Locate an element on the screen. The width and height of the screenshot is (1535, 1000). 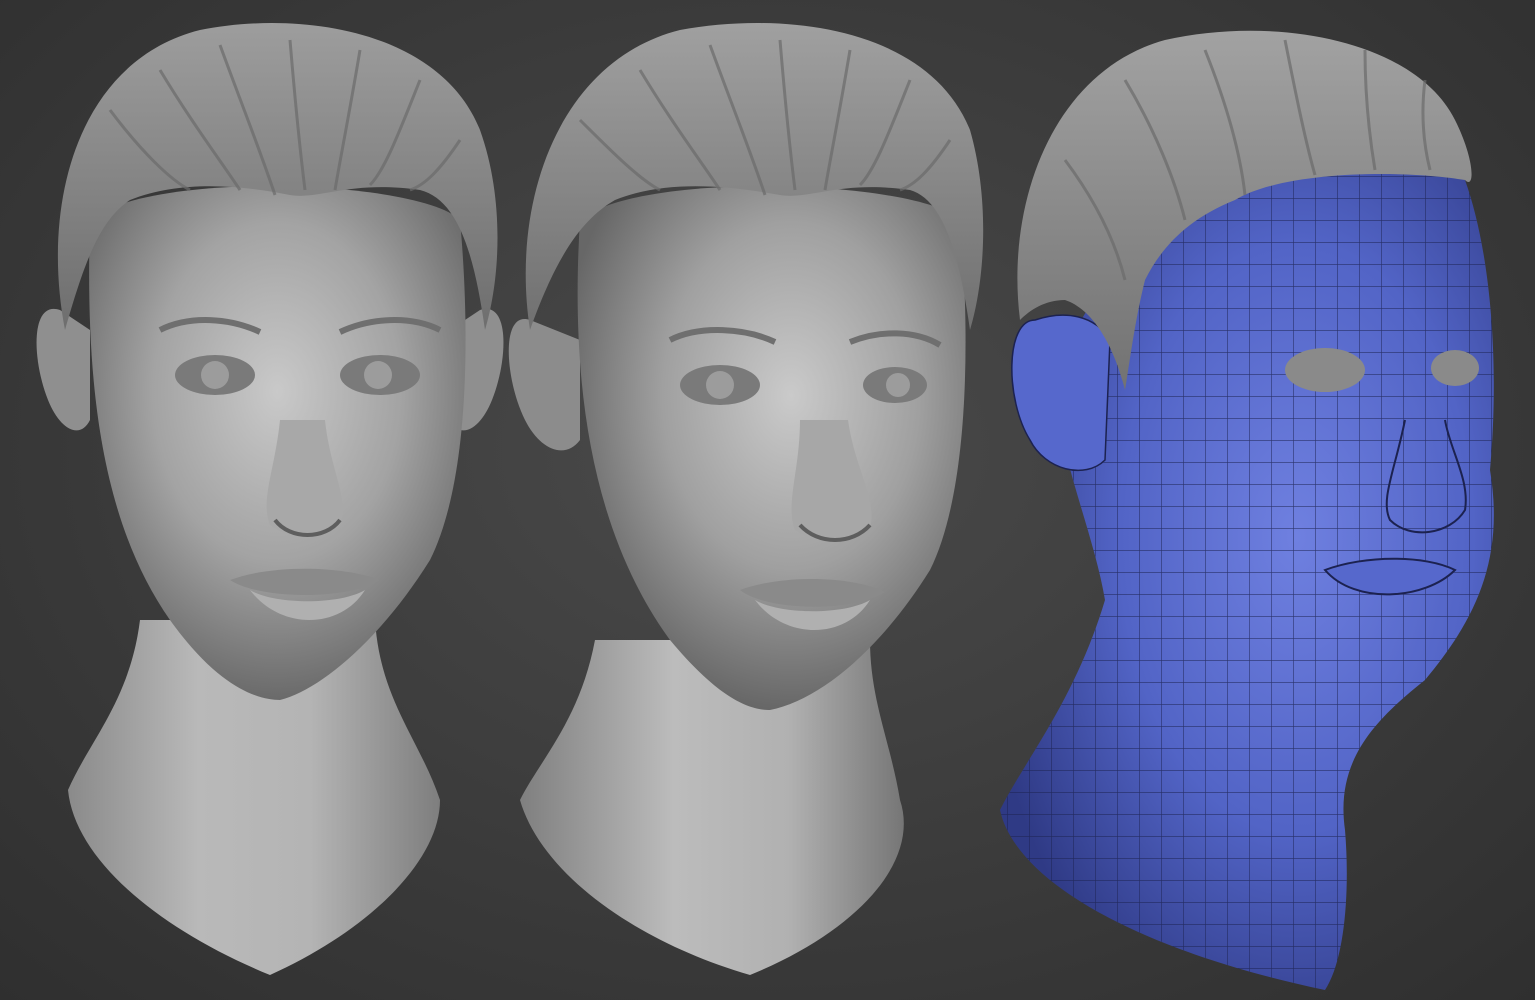
right-eye-socket is located at coordinates (1455, 368).